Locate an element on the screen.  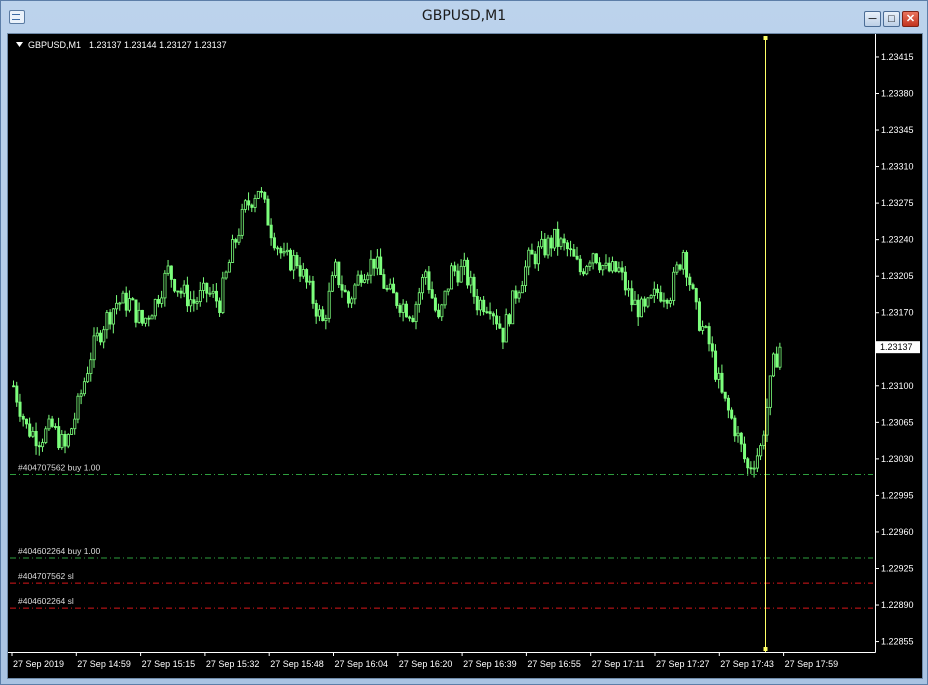
maximize-button: □ is located at coordinates (891, 19).